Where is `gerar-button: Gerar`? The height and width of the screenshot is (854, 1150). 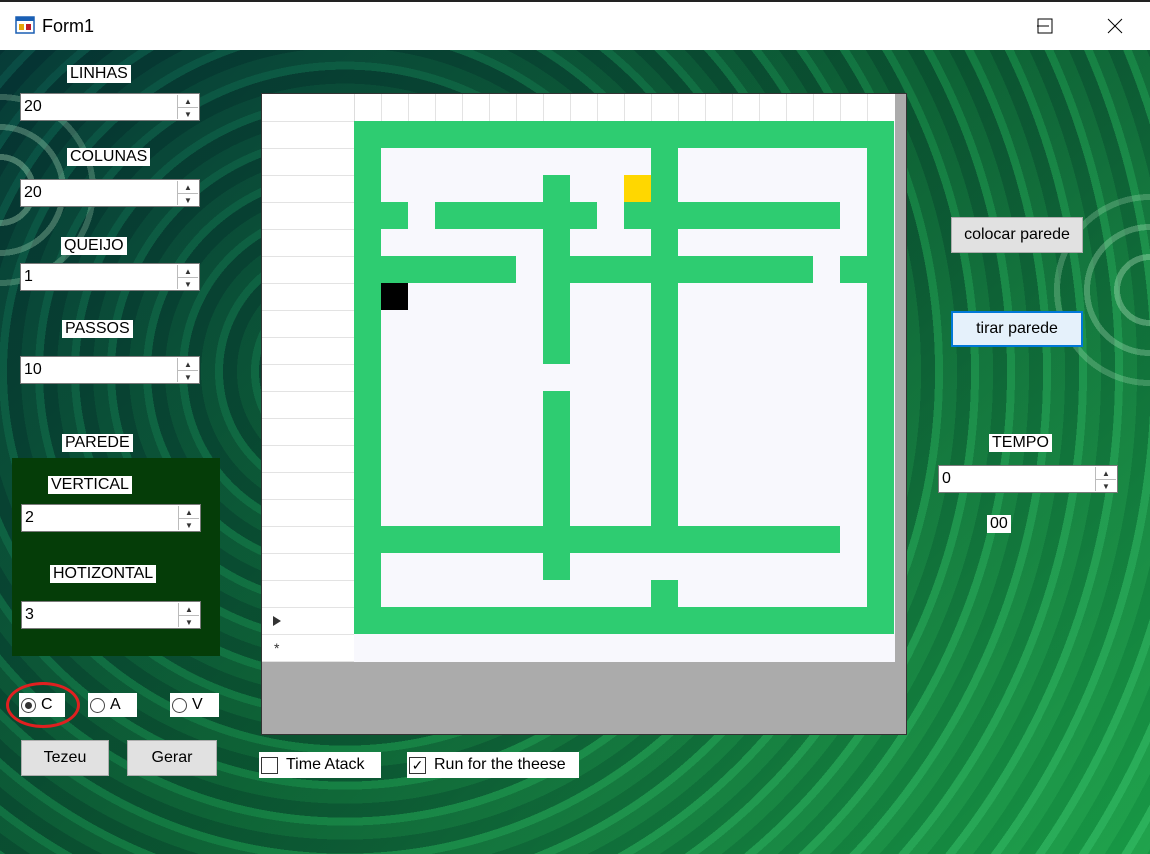
gerar-button: Gerar is located at coordinates (172, 758).